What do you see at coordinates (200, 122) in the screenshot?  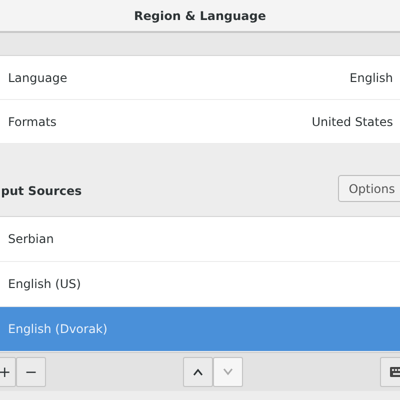 I see `settings-row: Formats United States` at bounding box center [200, 122].